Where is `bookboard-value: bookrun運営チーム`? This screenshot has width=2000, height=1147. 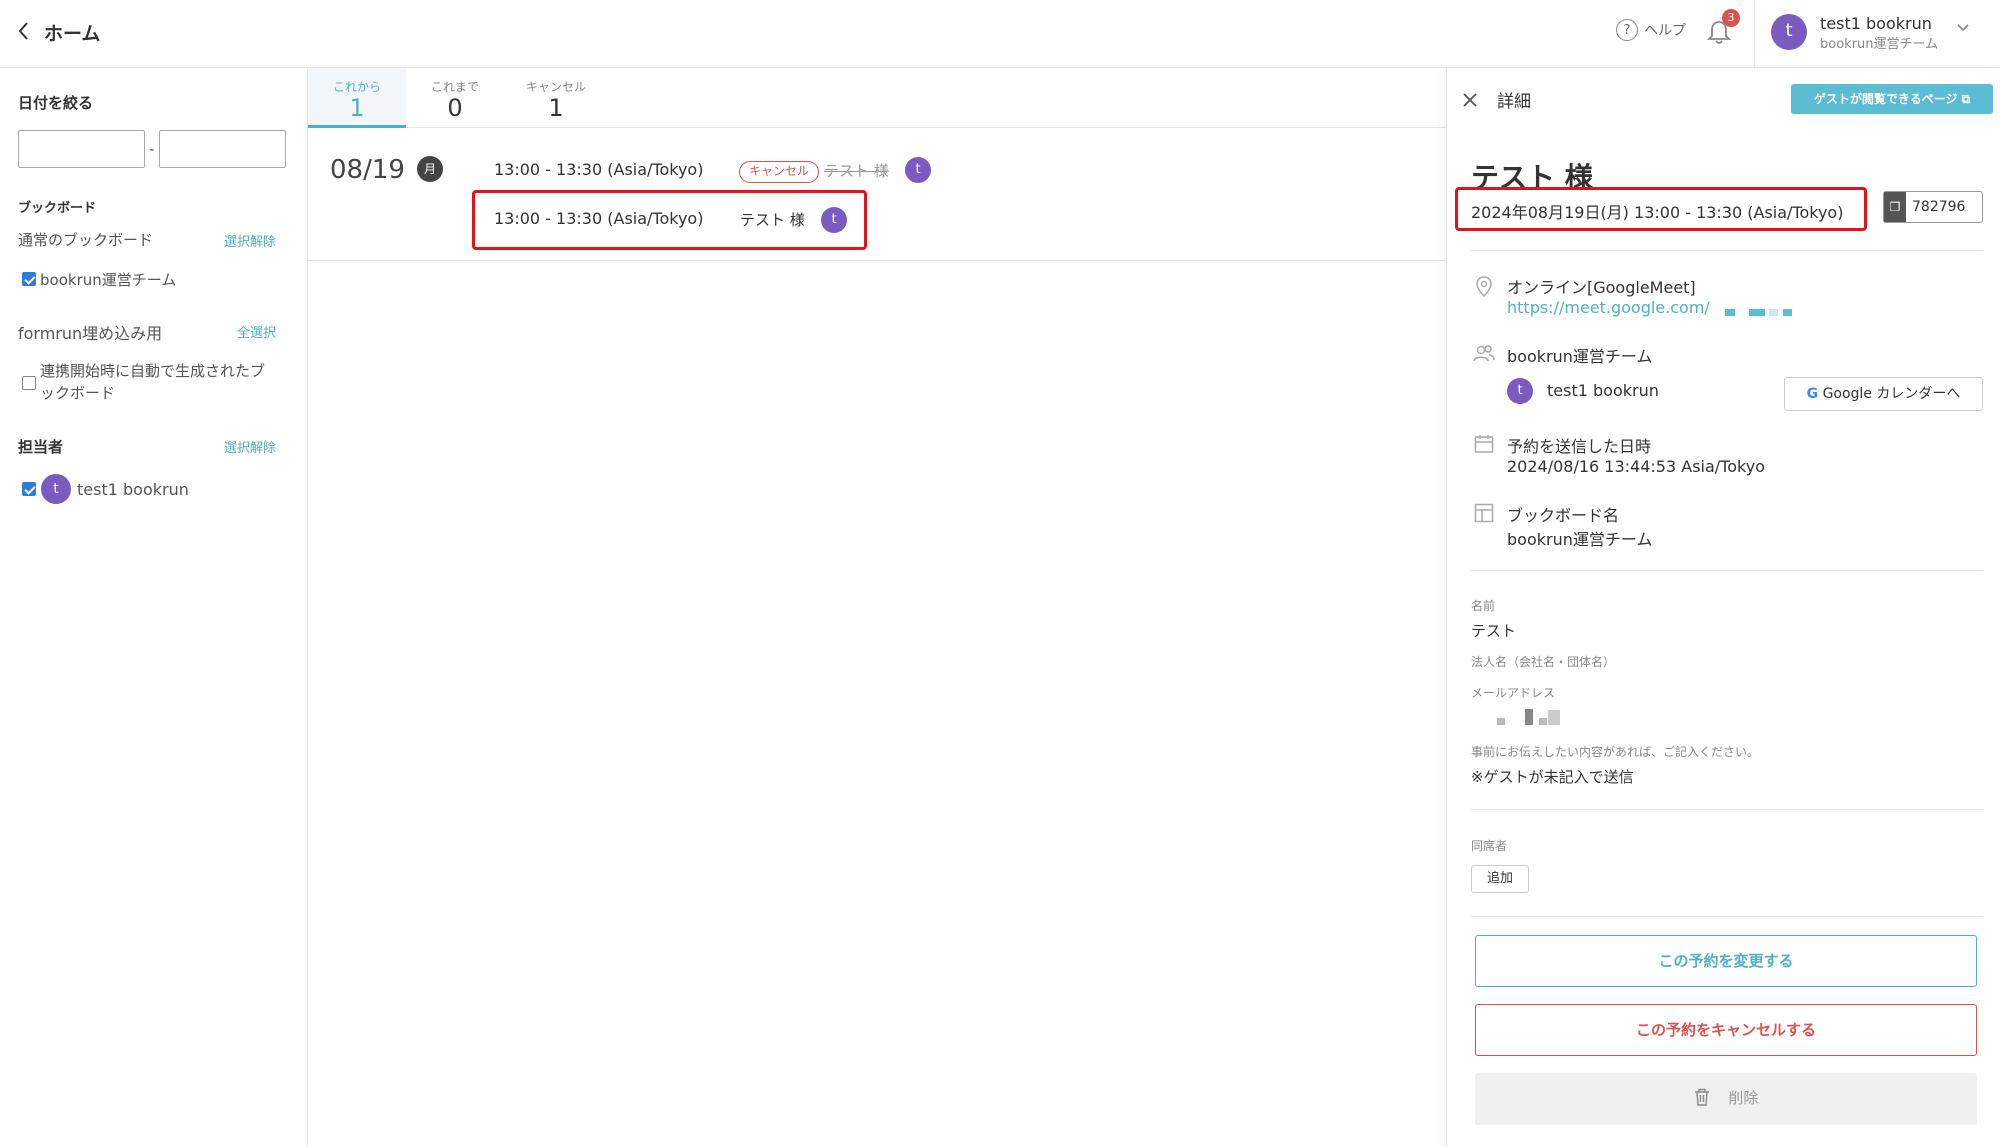
bookboard-value: bookrun運営チーム is located at coordinates (1580, 539).